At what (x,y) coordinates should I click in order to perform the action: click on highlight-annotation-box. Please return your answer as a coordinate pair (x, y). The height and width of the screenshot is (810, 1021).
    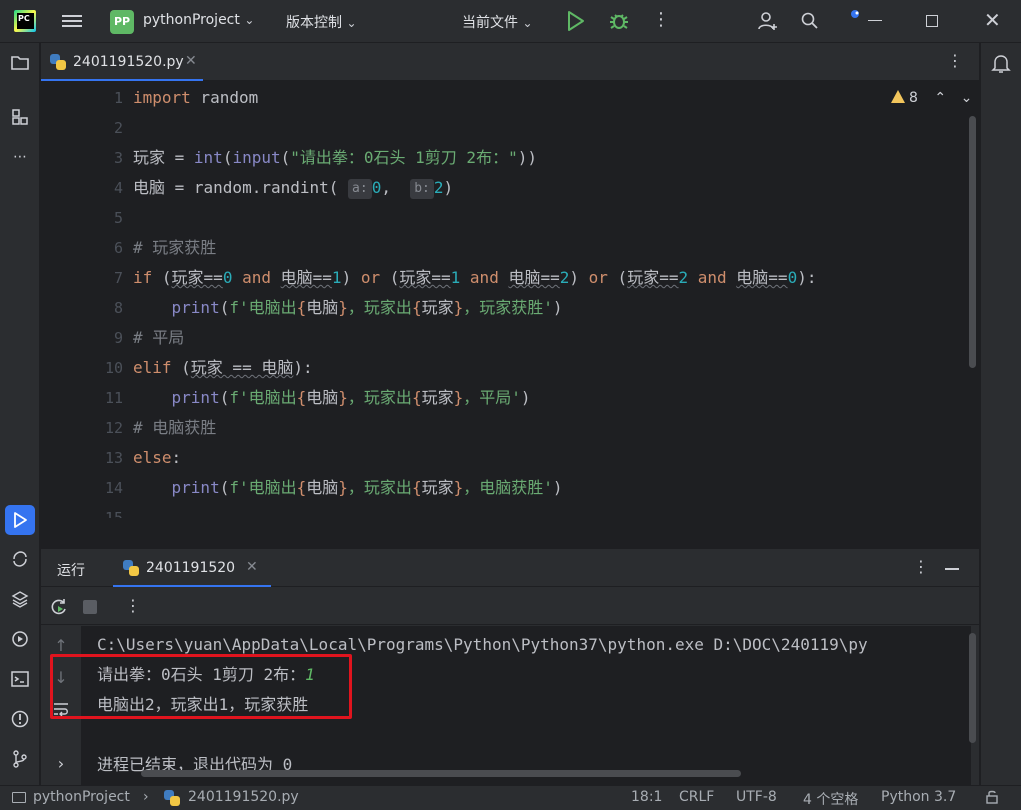
    Looking at the image, I should click on (201, 686).